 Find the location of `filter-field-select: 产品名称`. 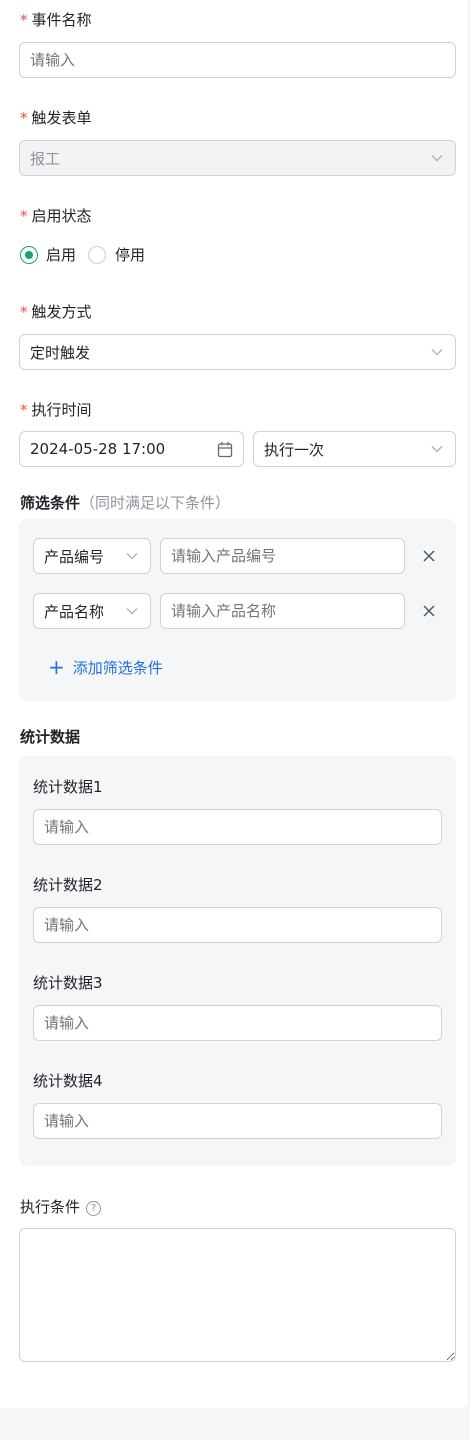

filter-field-select: 产品名称 is located at coordinates (92, 611).